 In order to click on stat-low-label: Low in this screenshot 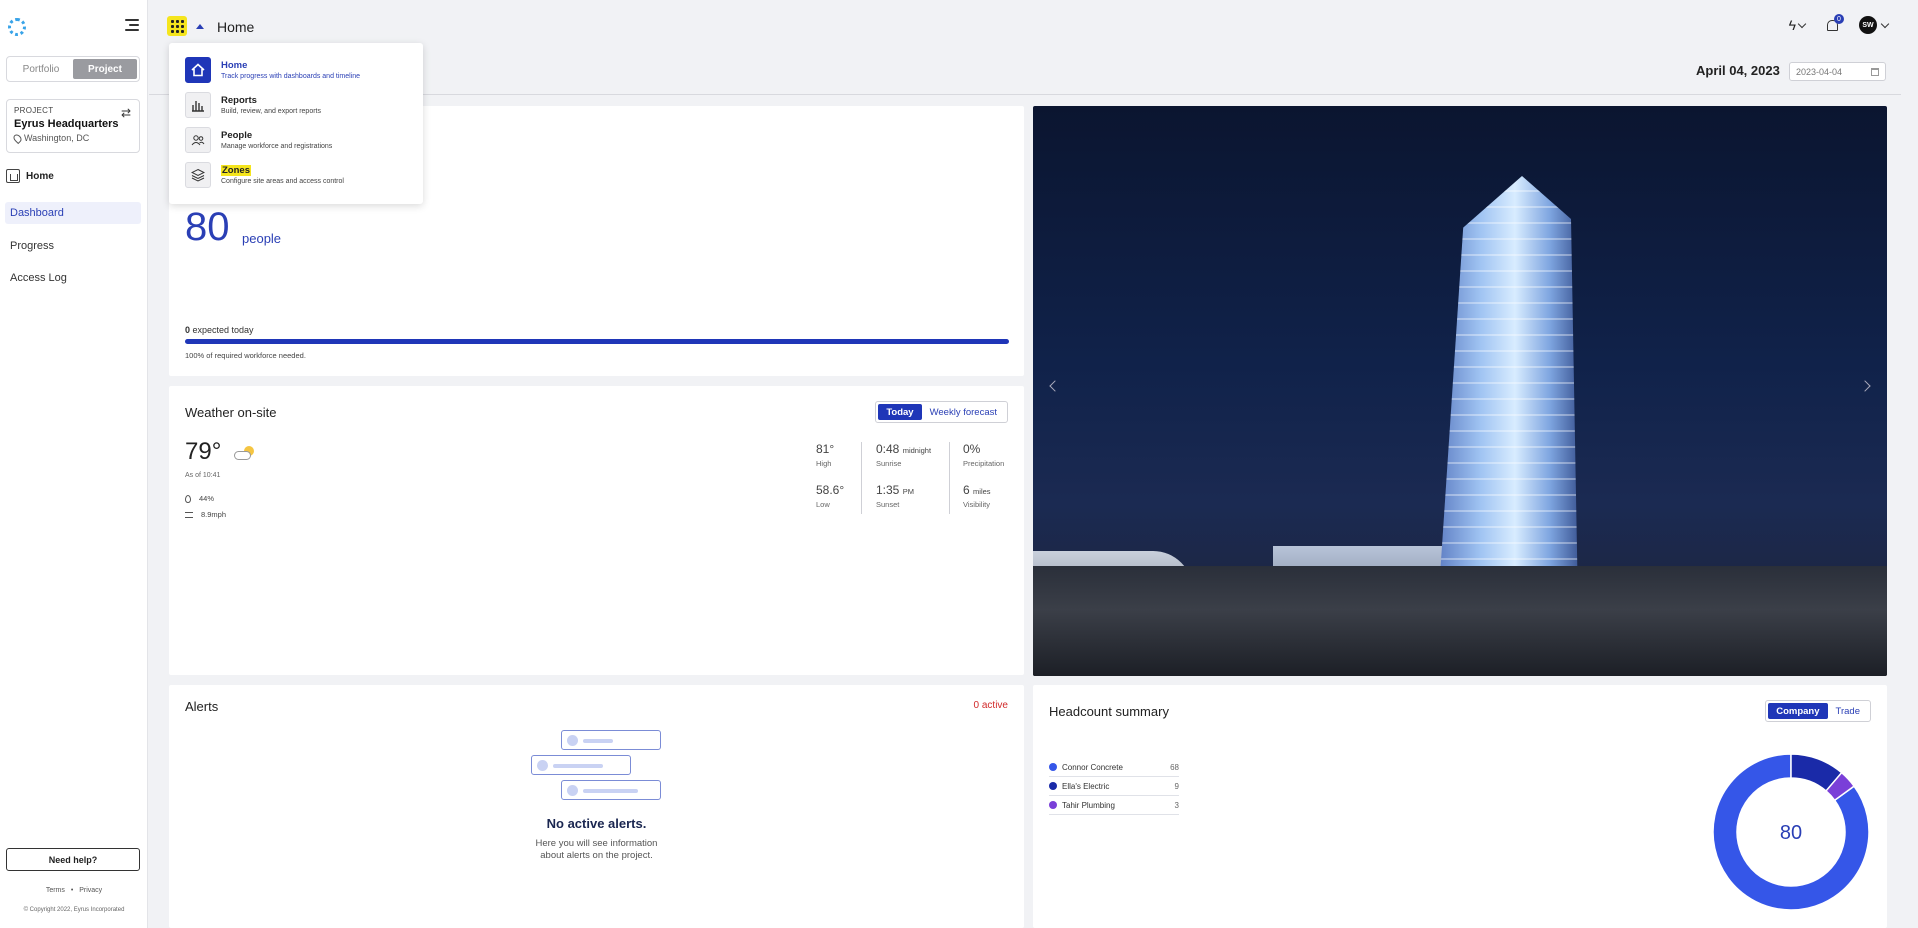, I will do `click(823, 504)`.